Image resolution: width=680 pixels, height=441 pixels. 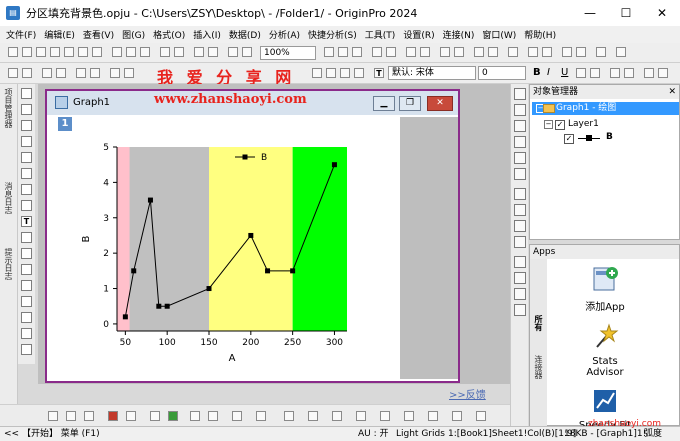 I want to click on screen-reader-icon, so click(x=547, y=52).